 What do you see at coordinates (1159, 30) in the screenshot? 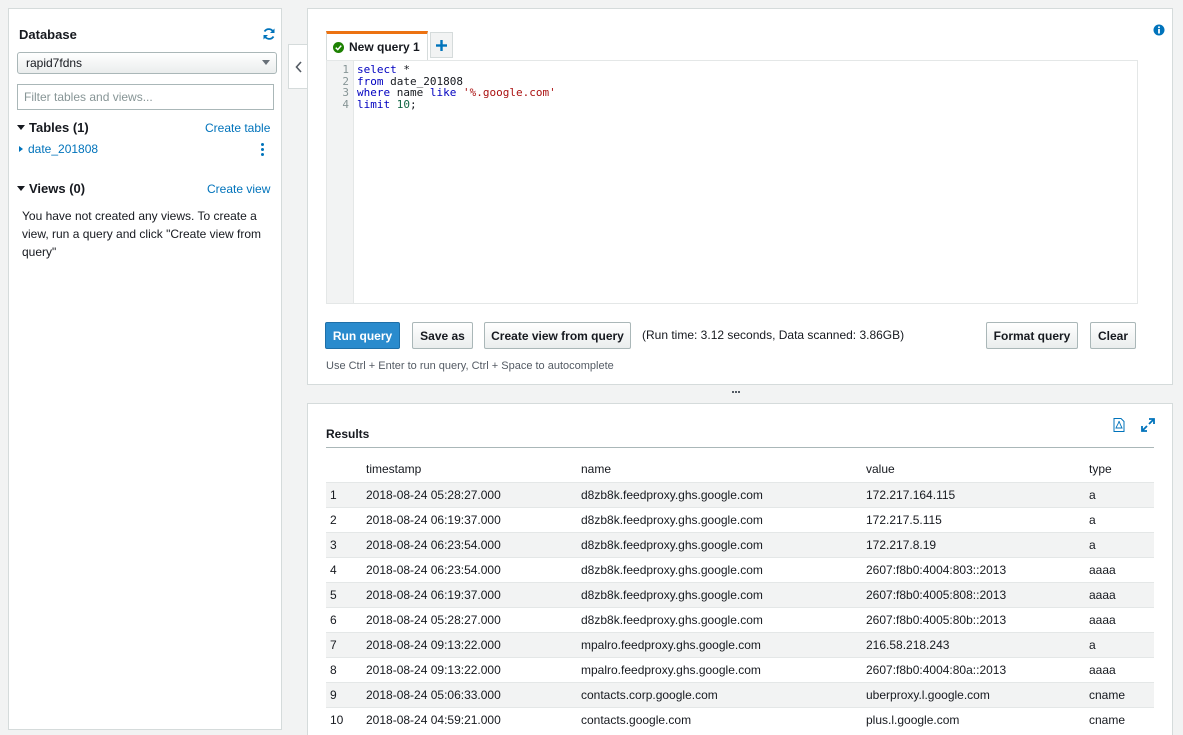
I see `info-icon` at bounding box center [1159, 30].